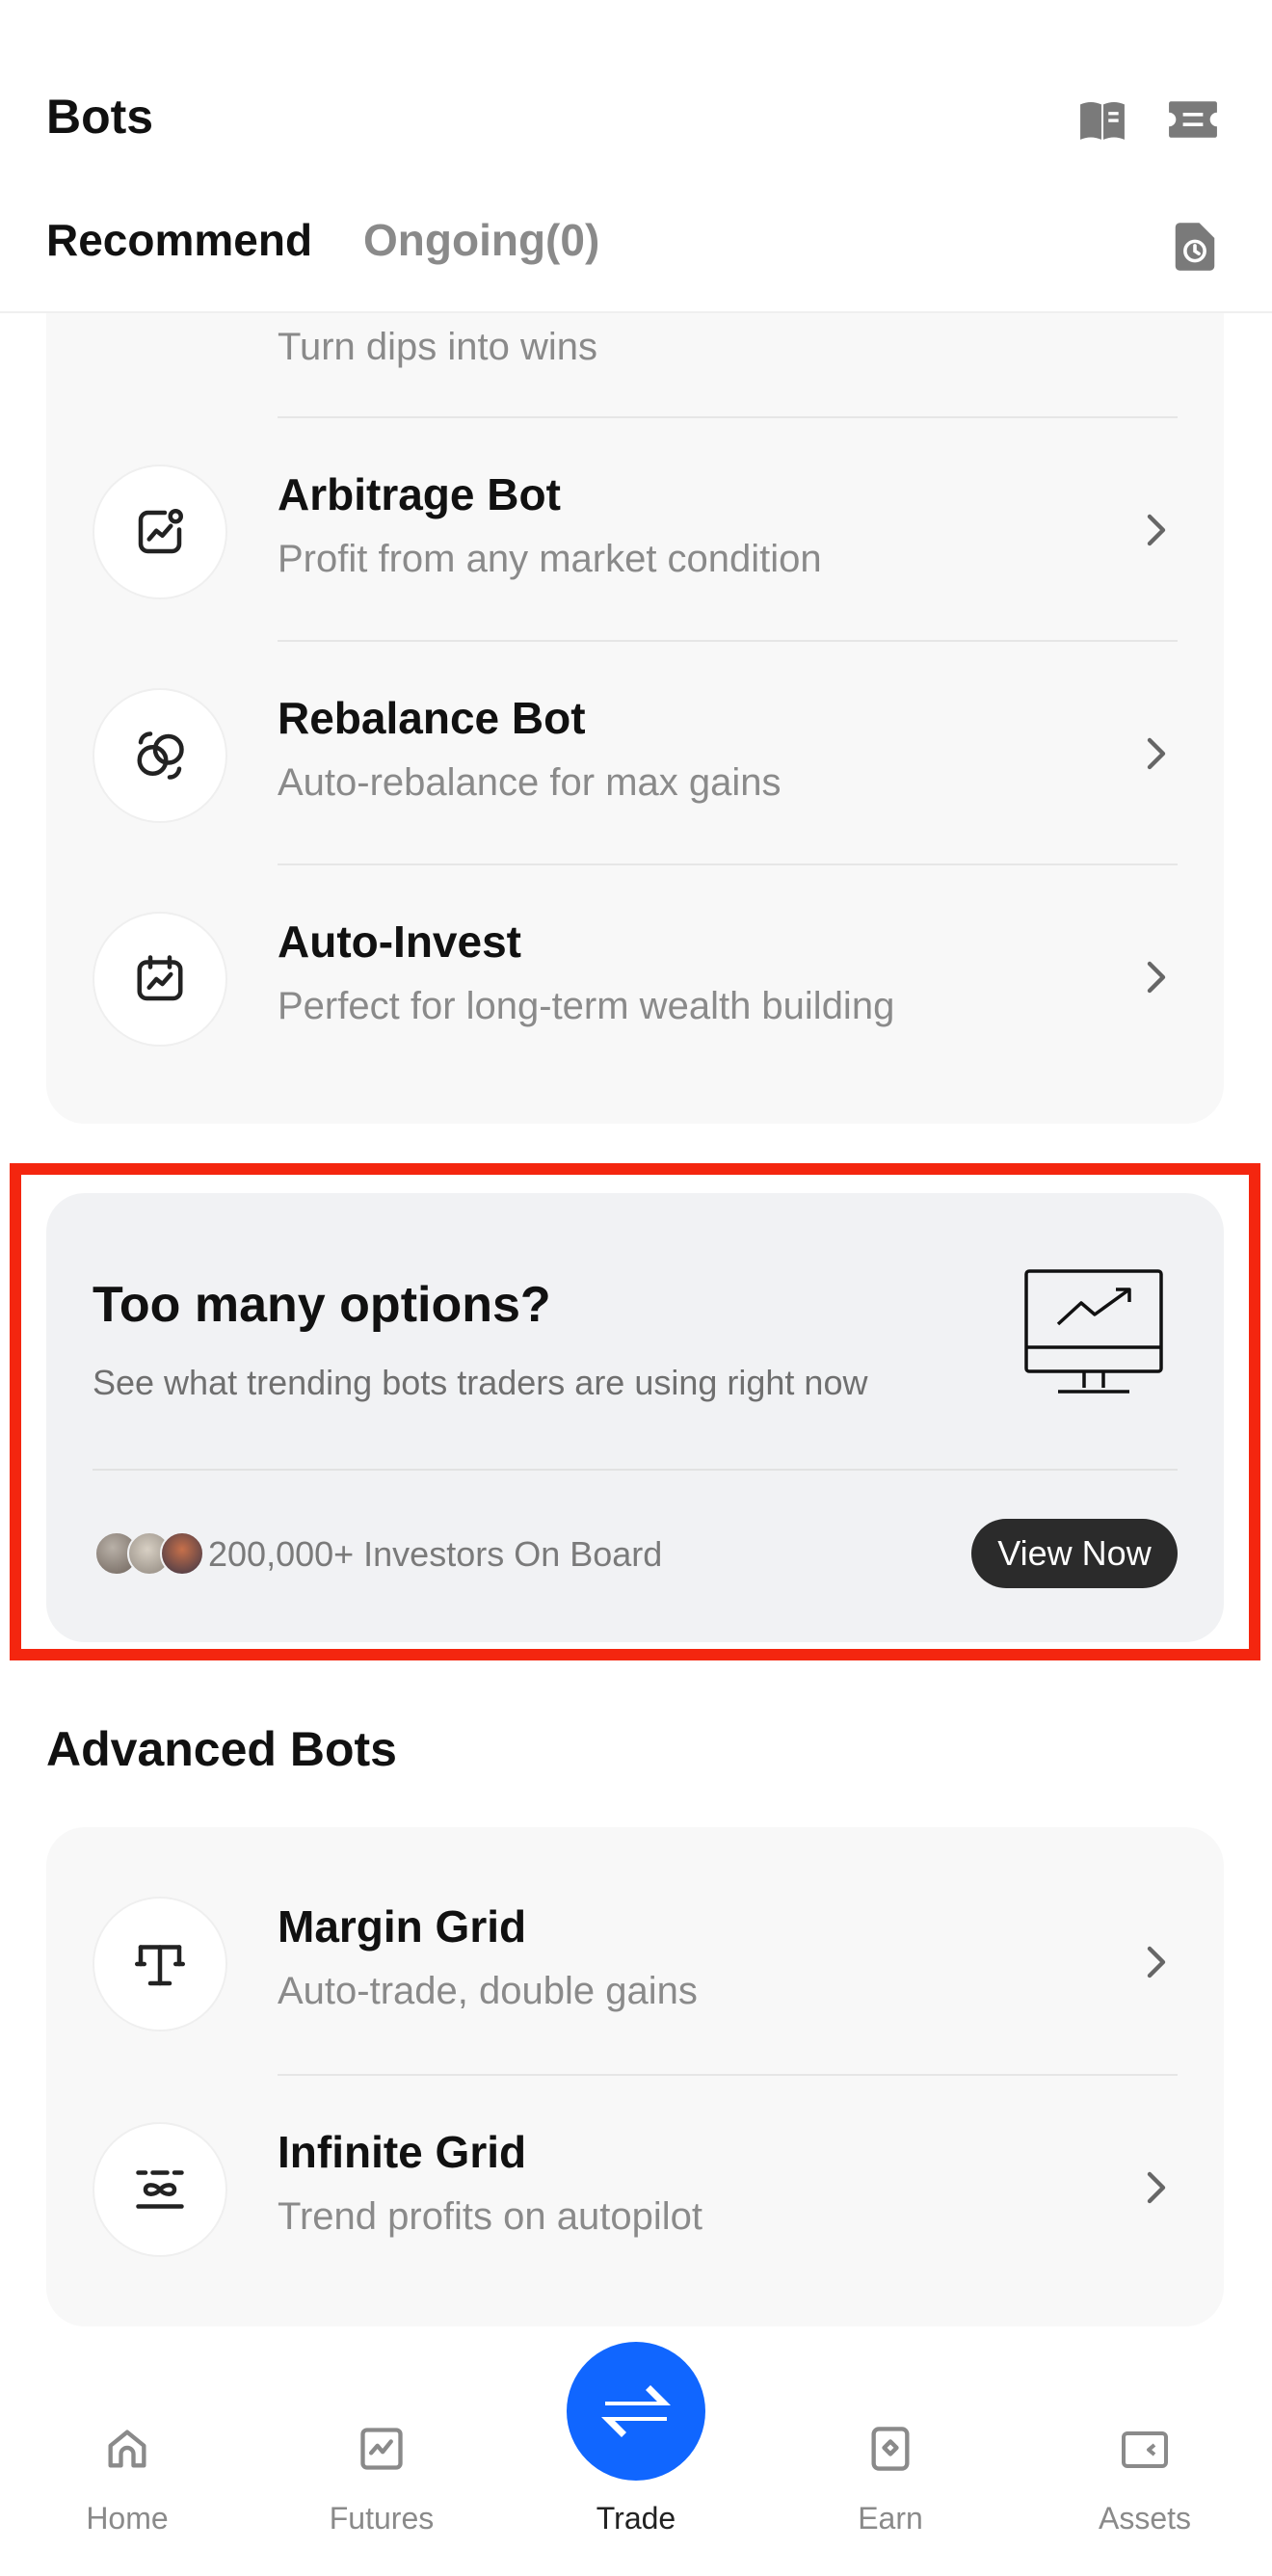 This screenshot has height=2576, width=1272. What do you see at coordinates (1102, 119) in the screenshot?
I see `book-icon` at bounding box center [1102, 119].